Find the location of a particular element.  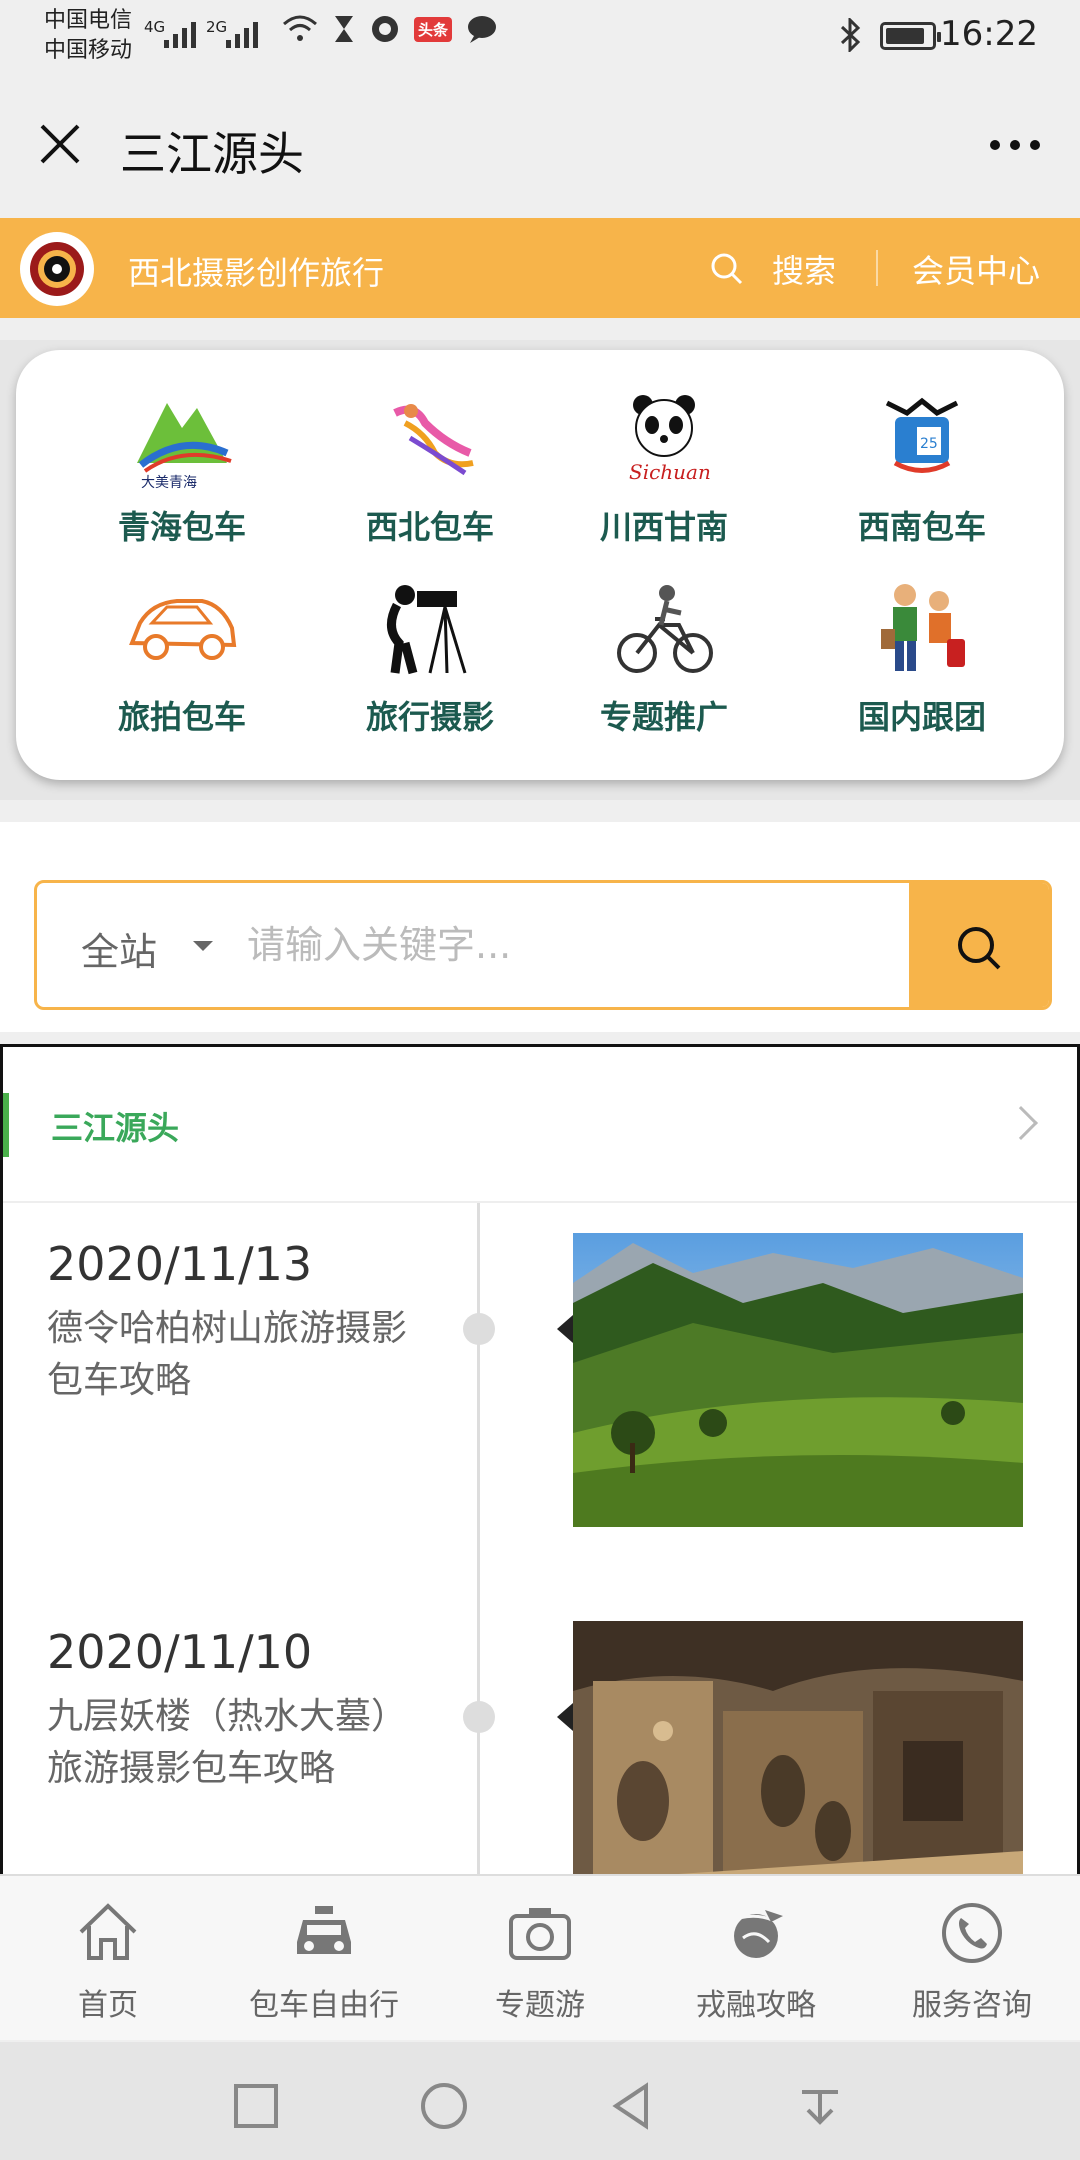

search-button is located at coordinates (979, 945).